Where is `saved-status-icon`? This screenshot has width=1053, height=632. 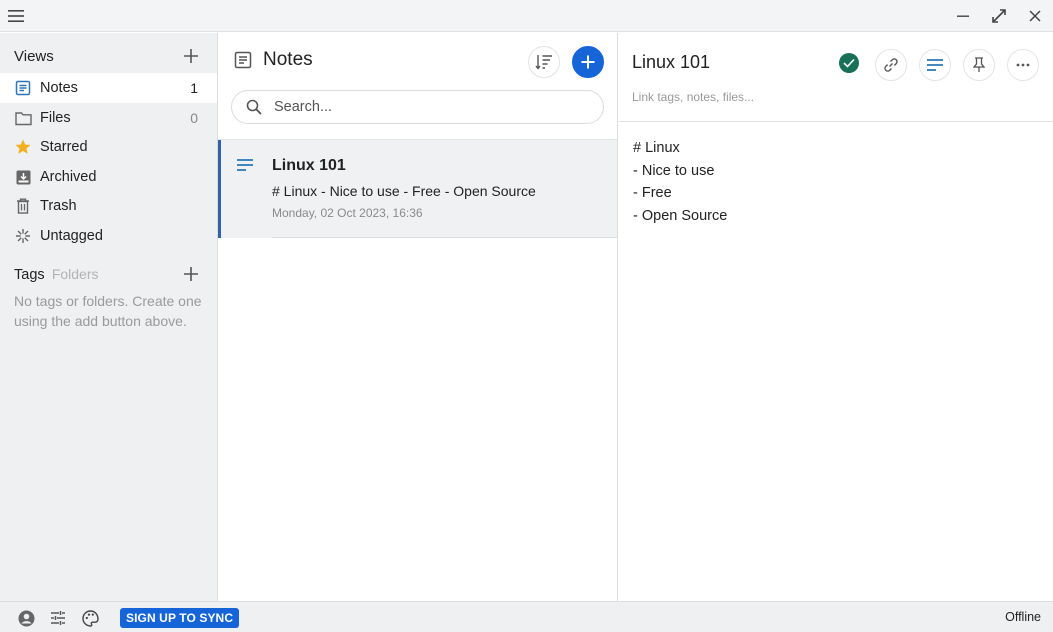
saved-status-icon is located at coordinates (849, 63).